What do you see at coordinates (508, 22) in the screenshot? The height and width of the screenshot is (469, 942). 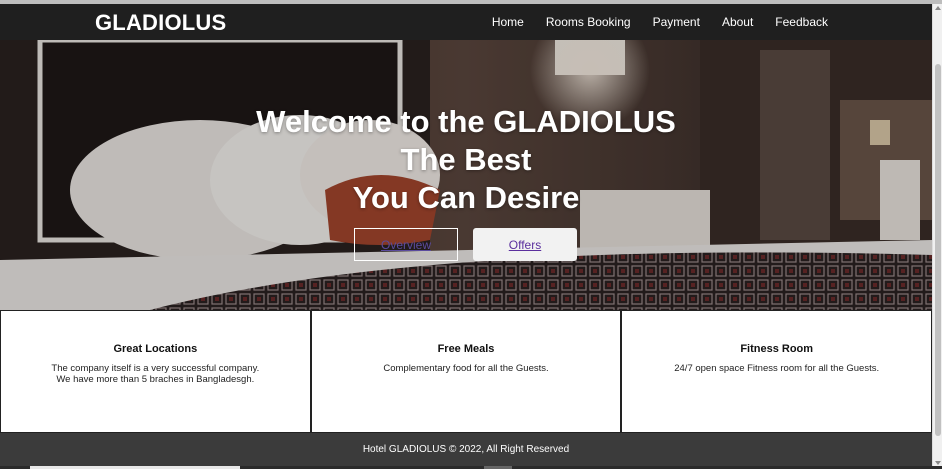 I see `nav-home: Home` at bounding box center [508, 22].